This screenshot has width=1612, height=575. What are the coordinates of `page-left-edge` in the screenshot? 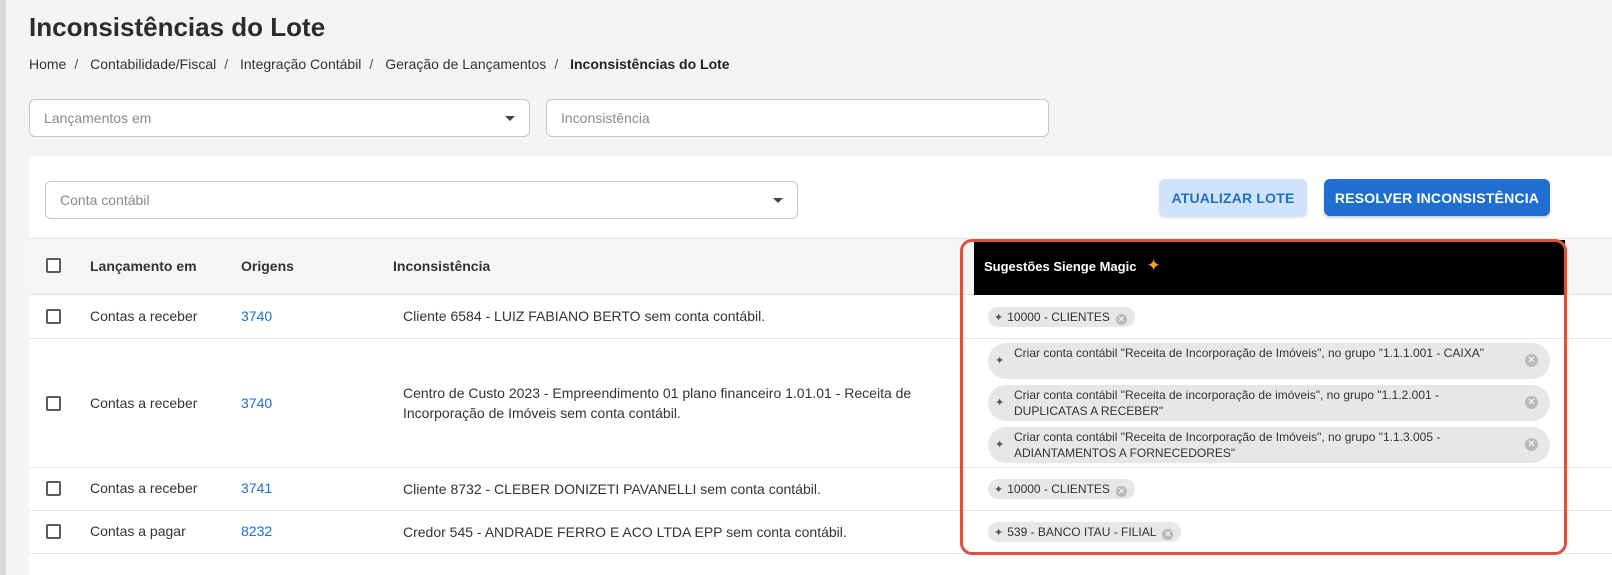 It's located at (3, 287).